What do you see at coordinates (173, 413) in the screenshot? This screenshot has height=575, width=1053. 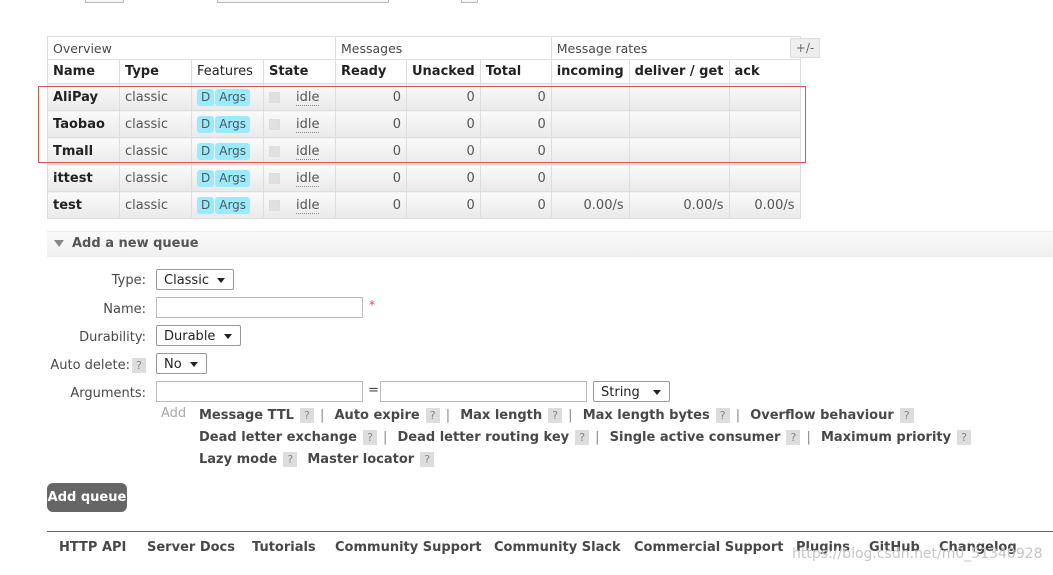 I see `add-argument-link: Add` at bounding box center [173, 413].